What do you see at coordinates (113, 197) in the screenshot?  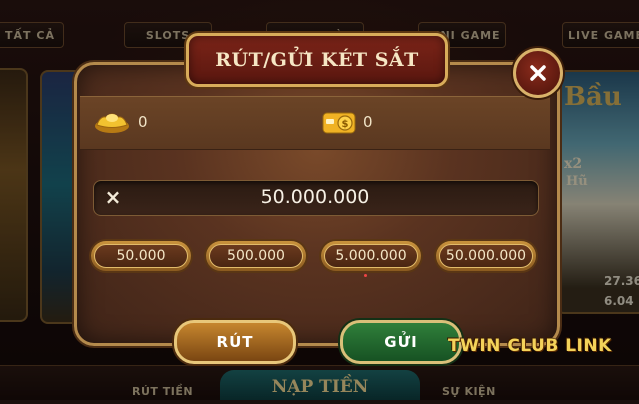 I see `clear-icon: ×` at bounding box center [113, 197].